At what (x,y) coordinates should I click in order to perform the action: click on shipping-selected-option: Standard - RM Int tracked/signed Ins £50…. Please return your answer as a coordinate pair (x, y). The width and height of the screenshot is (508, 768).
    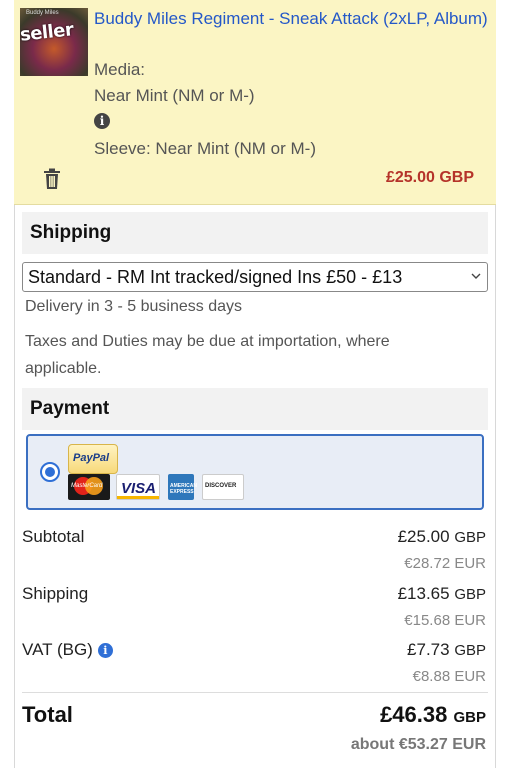
    Looking at the image, I should click on (215, 277).